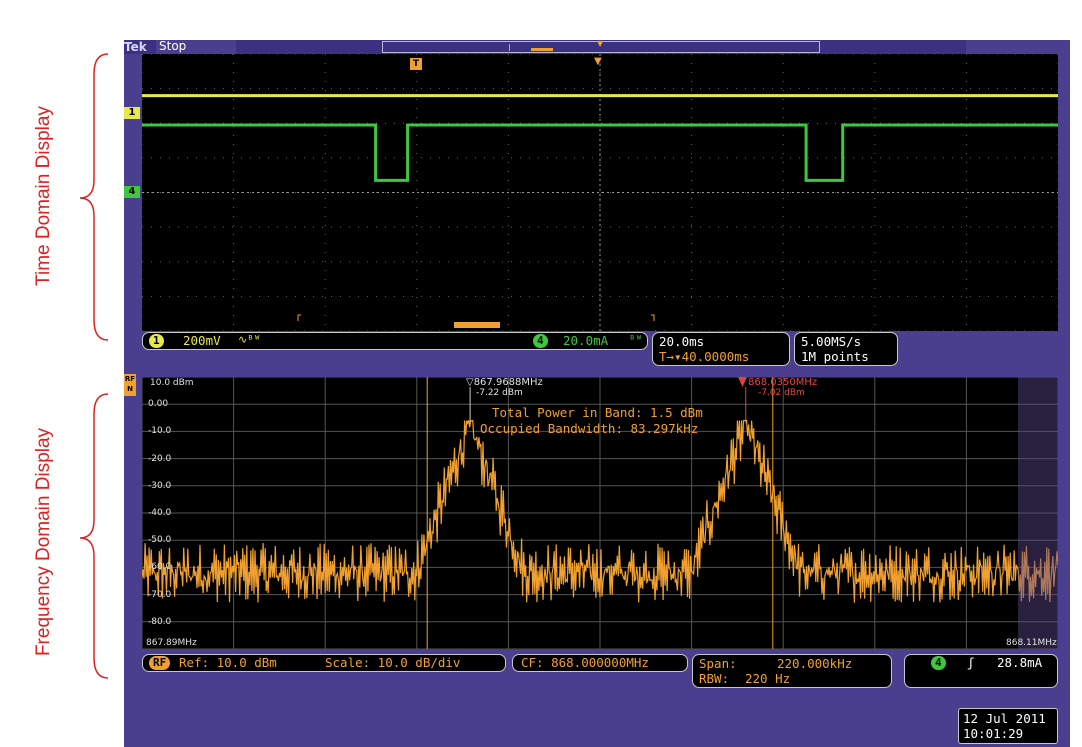 This screenshot has height=747, width=1082. Describe the element at coordinates (171, 643) in the screenshot. I see `start-frequency: 867.89MHz` at that location.